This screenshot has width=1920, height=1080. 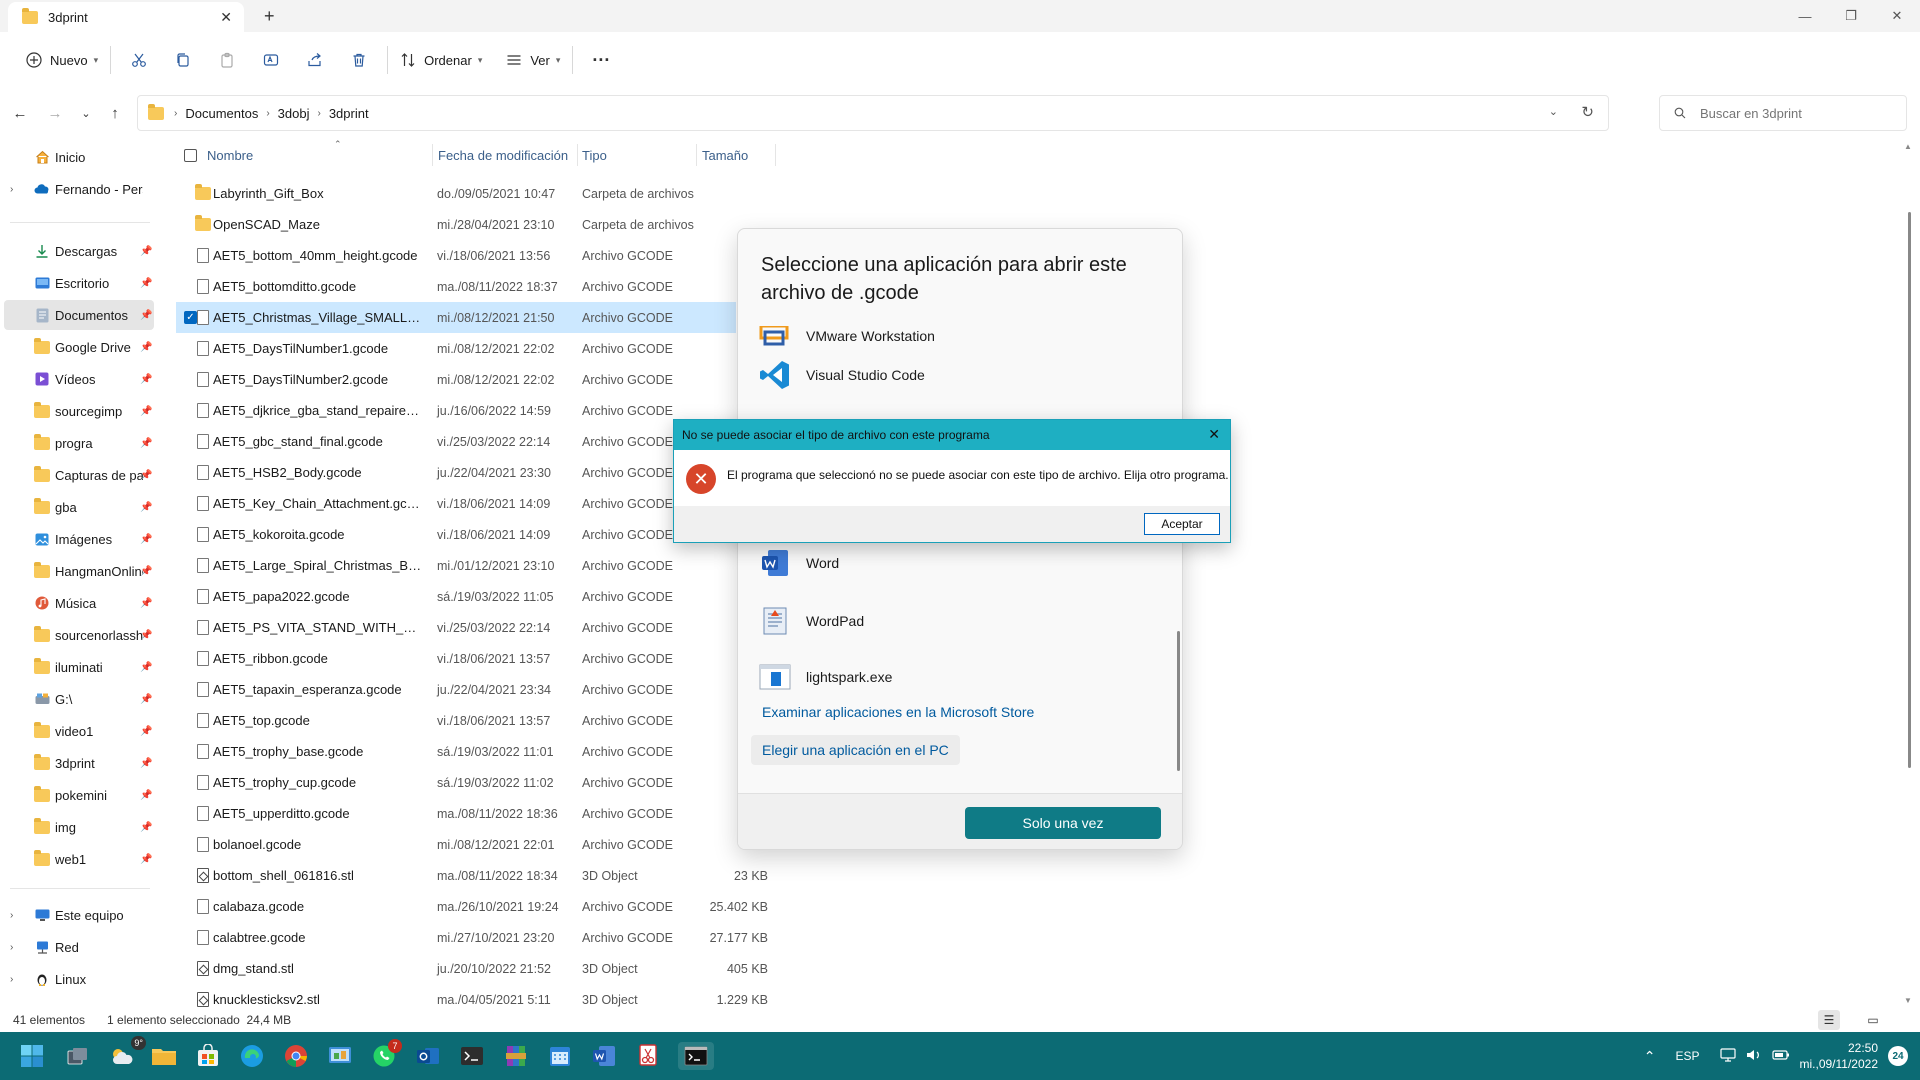 I want to click on scroll-down-arrow-icon: ▼, so click(x=1908, y=1000).